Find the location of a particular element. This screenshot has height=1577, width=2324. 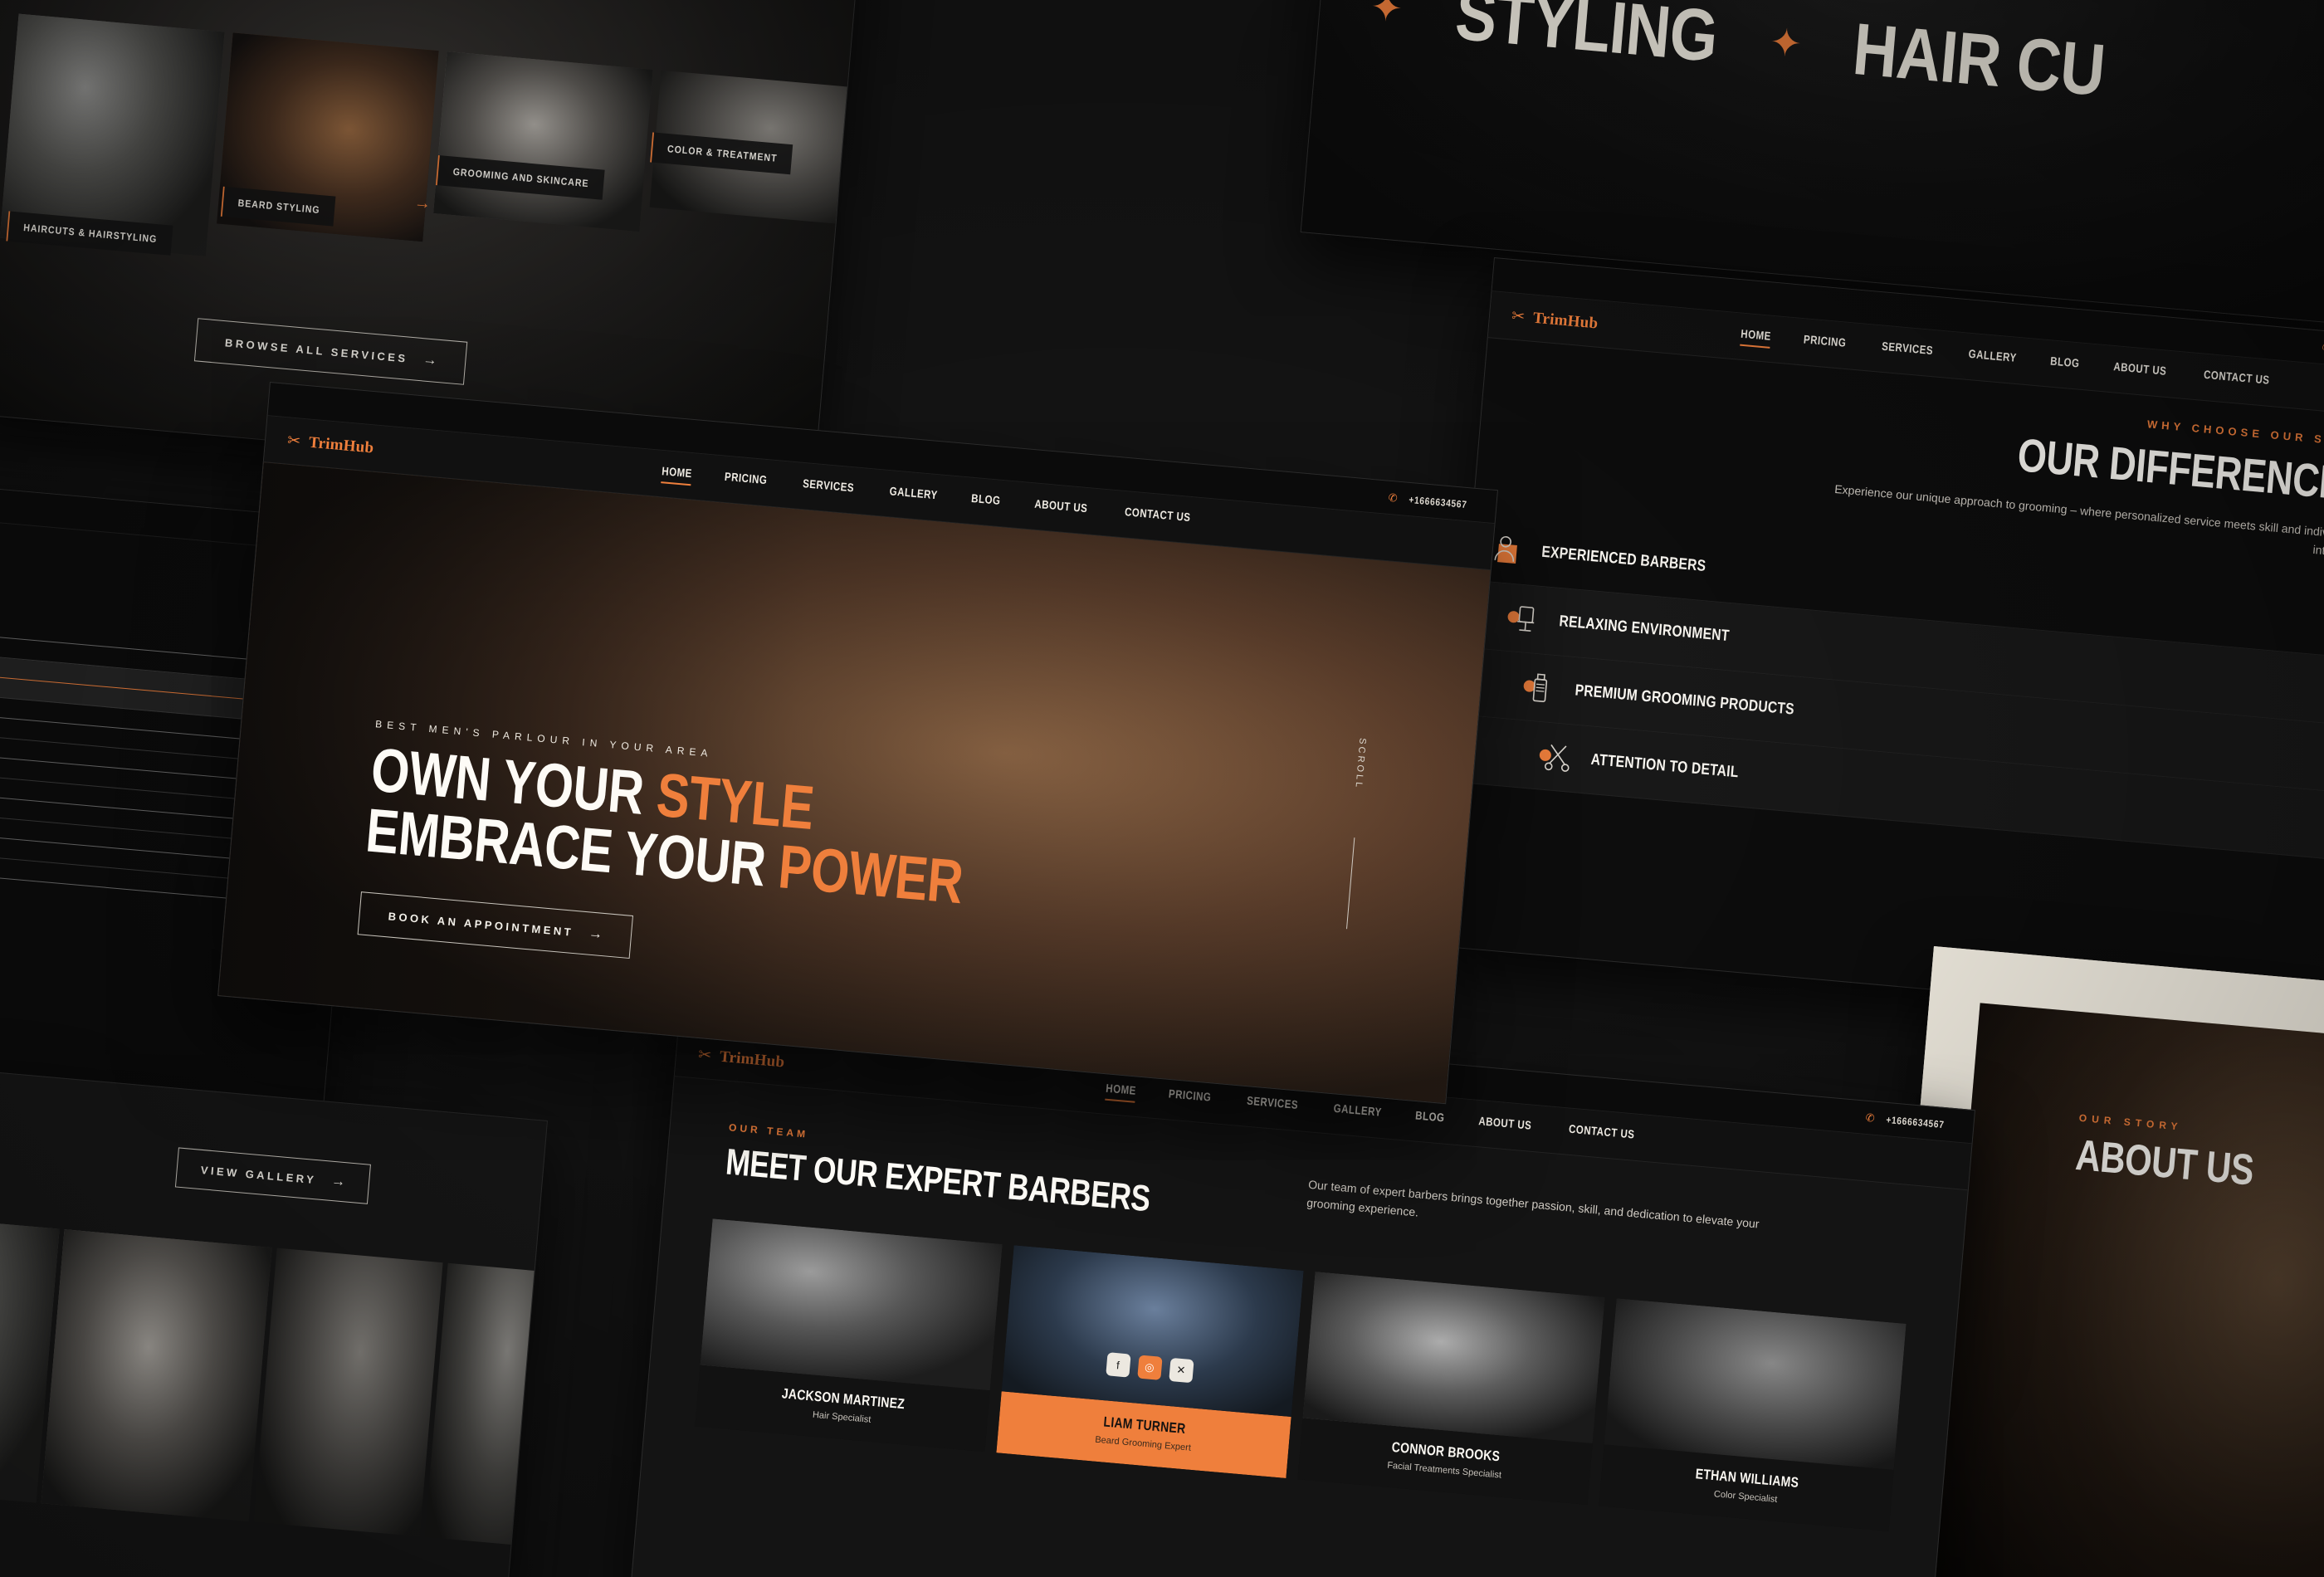

service-label-text: BEARD STYLING is located at coordinates (279, 207).